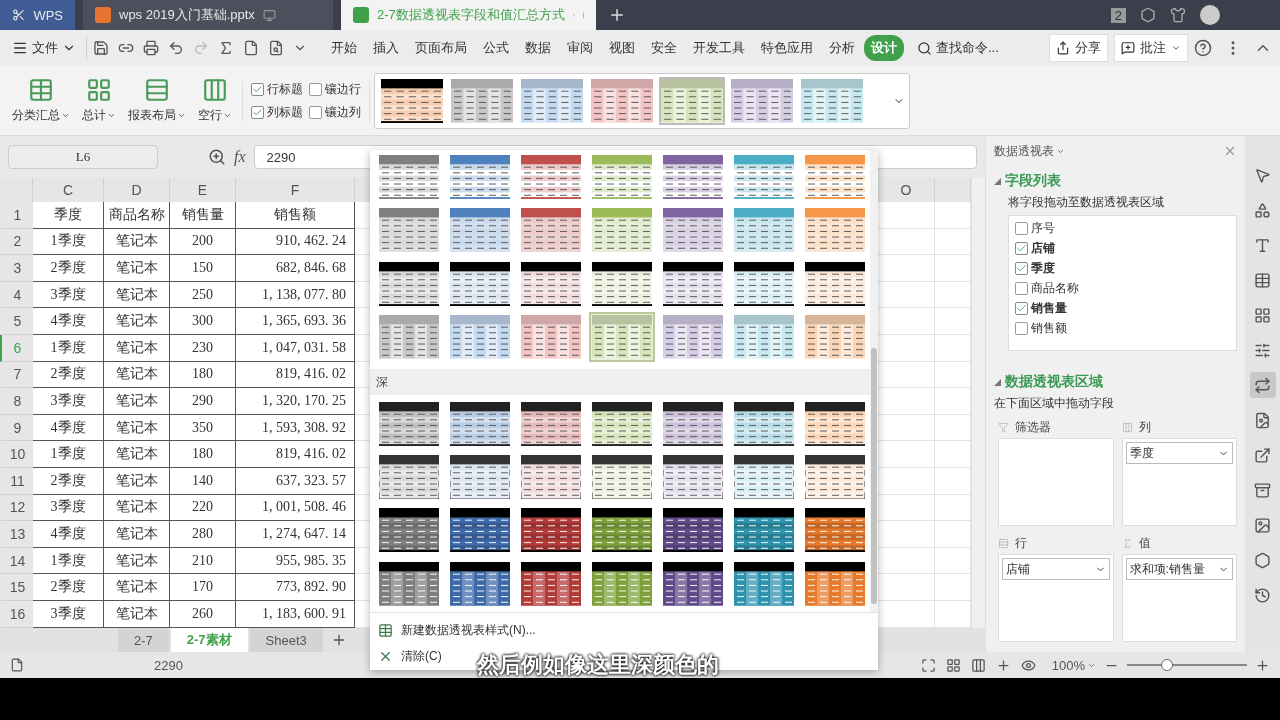  Describe the element at coordinates (17, 665) in the screenshot. I see `status-icon` at that location.